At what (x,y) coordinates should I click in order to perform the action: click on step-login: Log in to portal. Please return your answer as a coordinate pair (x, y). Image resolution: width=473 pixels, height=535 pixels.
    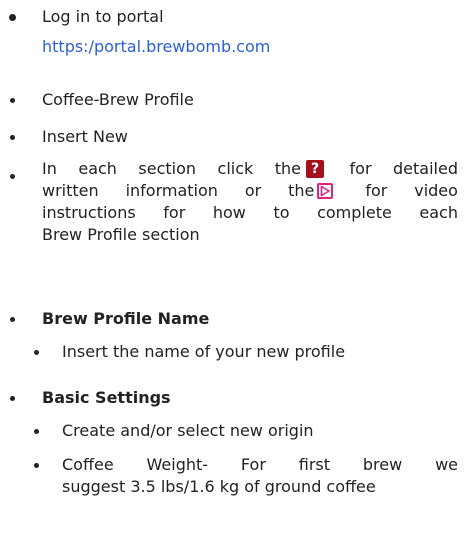
    Looking at the image, I should click on (103, 16).